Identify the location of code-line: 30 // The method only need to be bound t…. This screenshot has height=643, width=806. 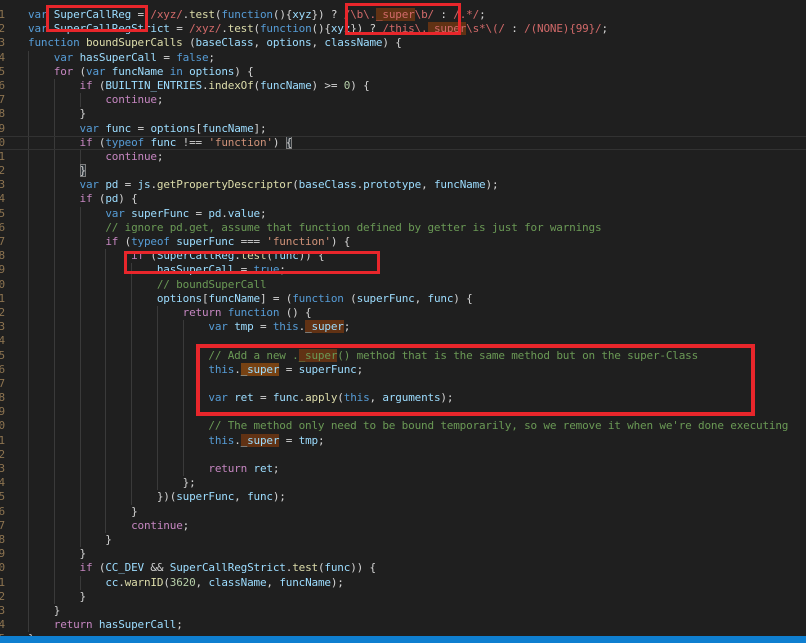
(403, 426).